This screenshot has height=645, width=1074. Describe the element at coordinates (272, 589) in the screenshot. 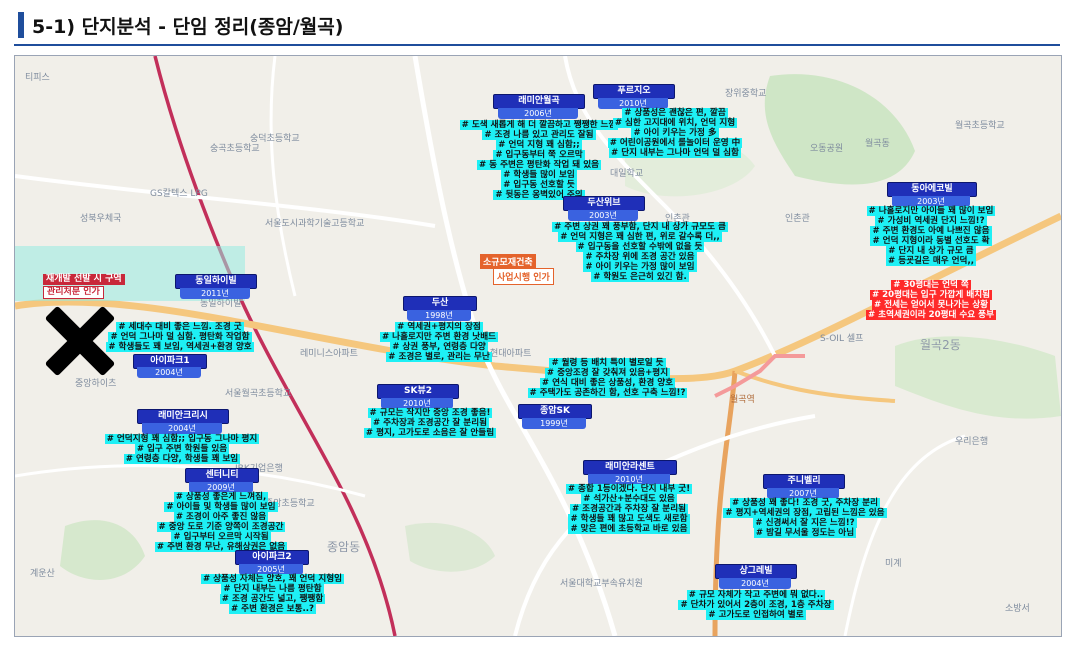

I see `note-line: # 단지 내부는 나름 평탄함` at that location.